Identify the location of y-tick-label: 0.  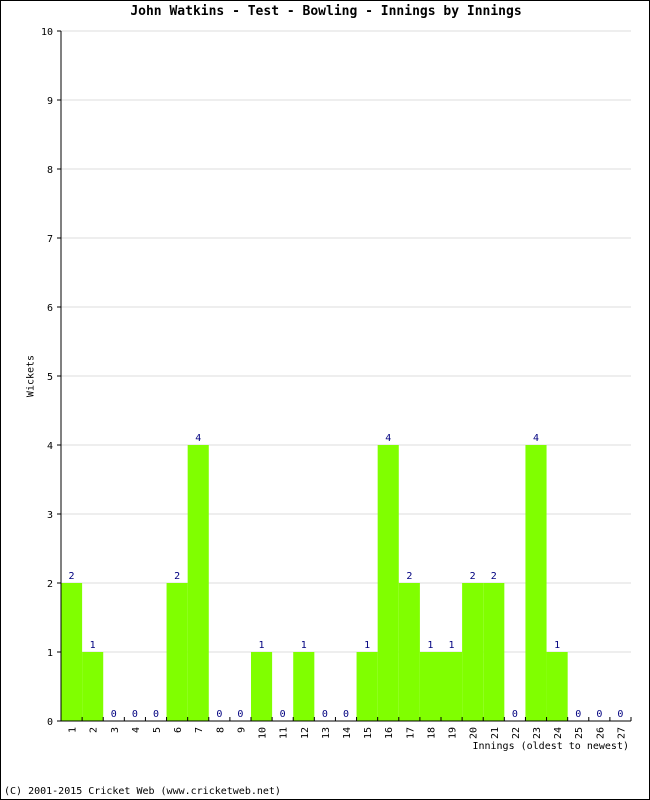
(50, 722).